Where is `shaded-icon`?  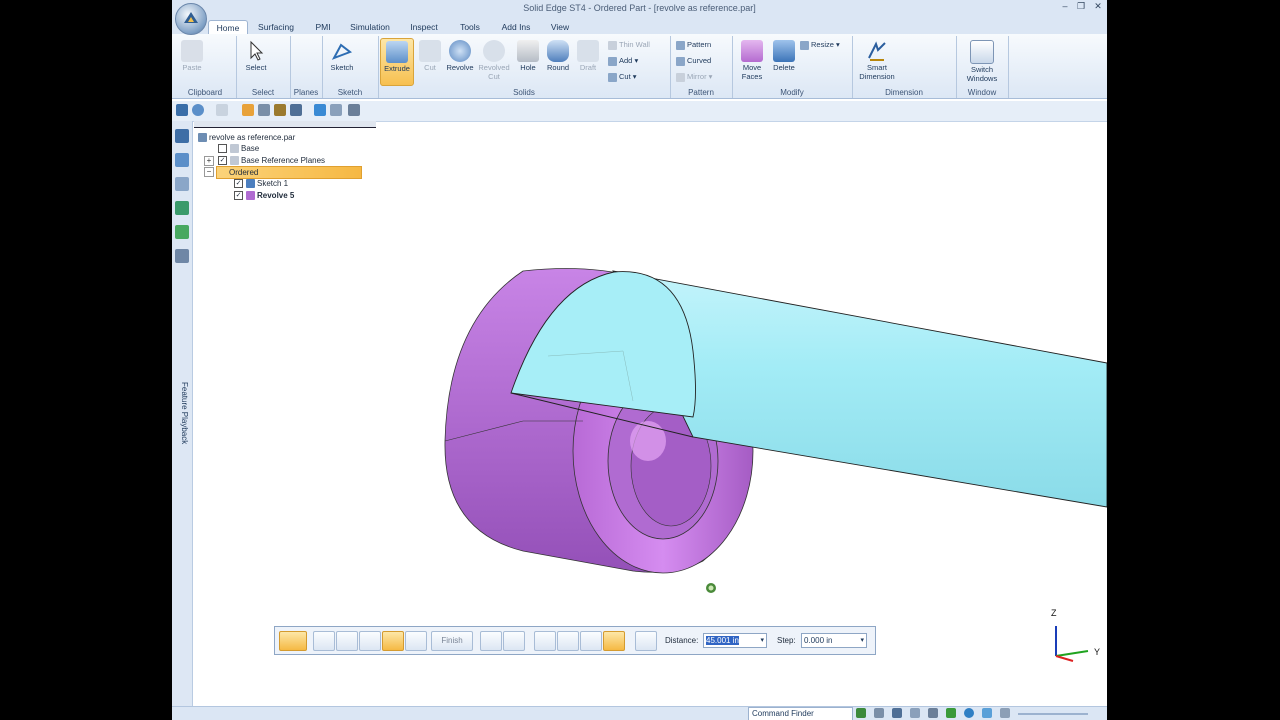
shaded-icon is located at coordinates (969, 713).